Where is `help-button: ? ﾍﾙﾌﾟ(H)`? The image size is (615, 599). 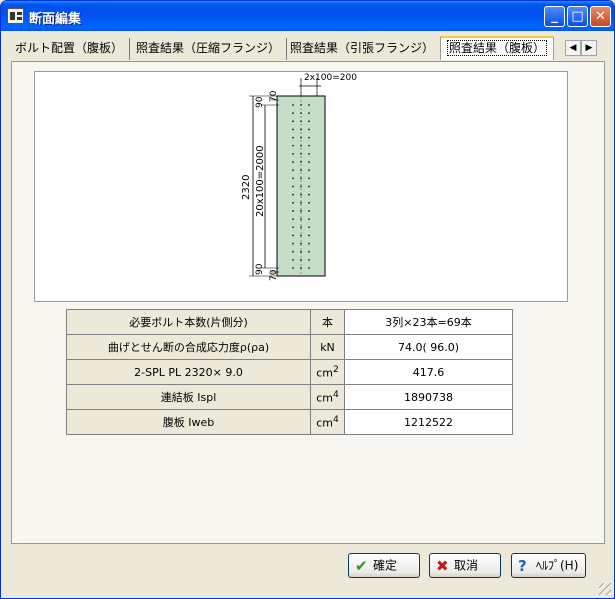
help-button: ? ﾍﾙﾌﾟ(H) is located at coordinates (548, 565).